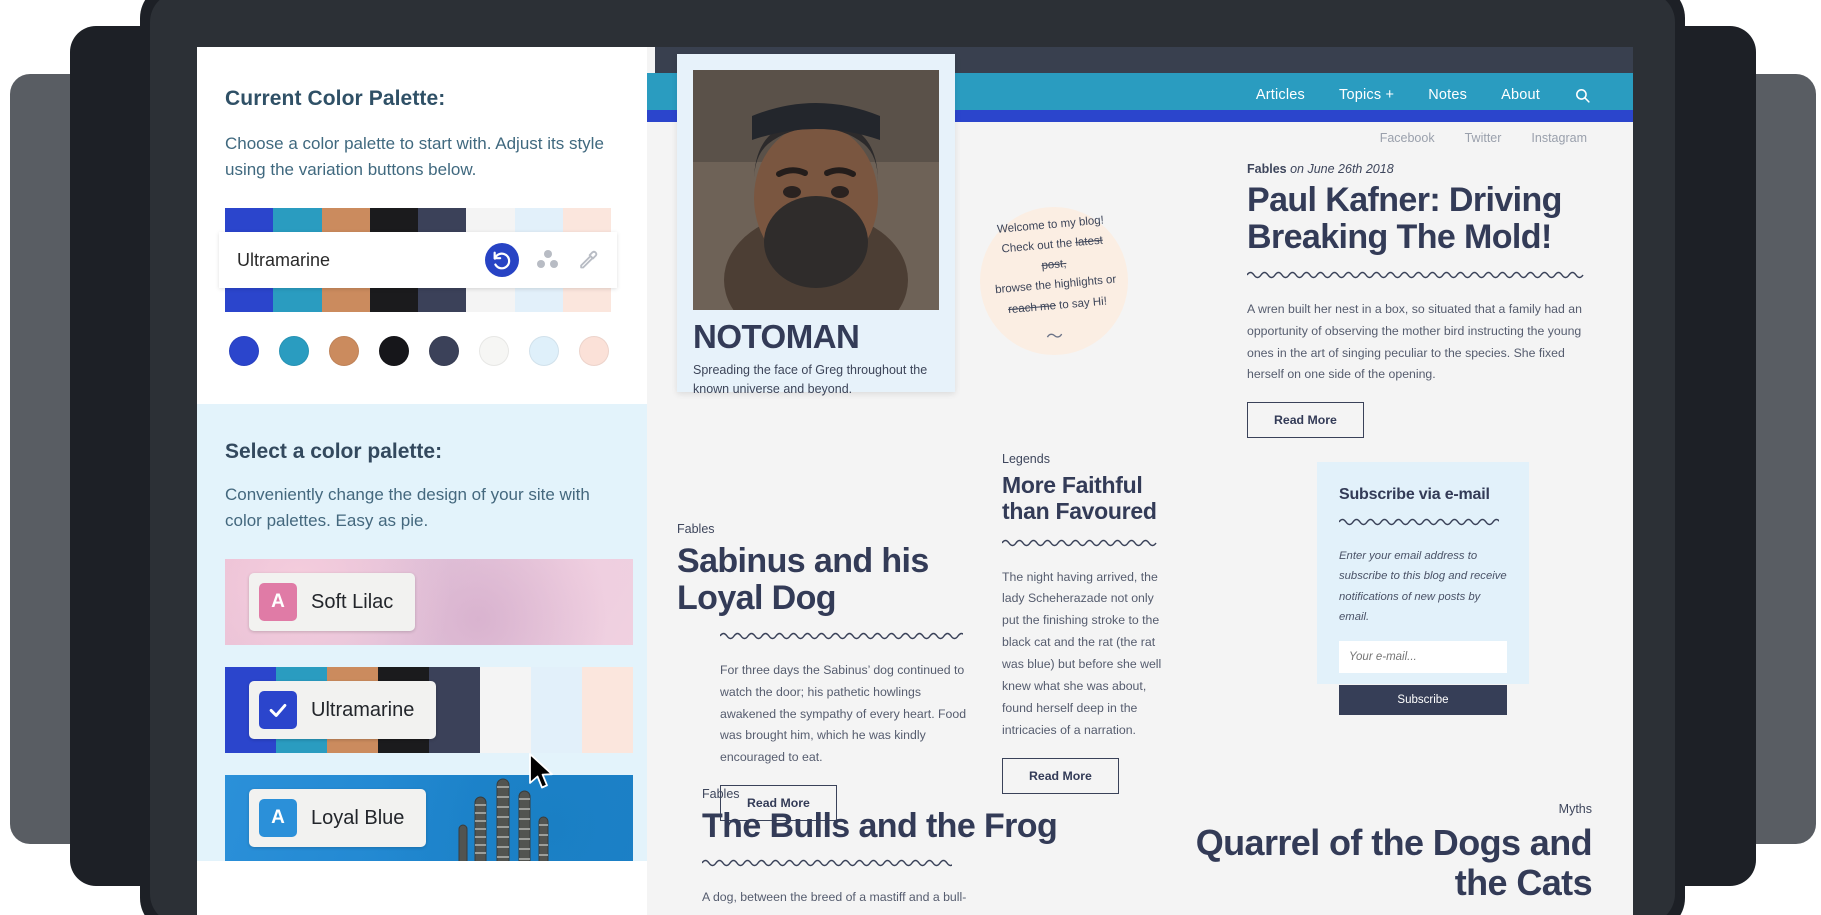 The height and width of the screenshot is (915, 1821). I want to click on palette-name-bar: Ultramarine, so click(418, 260).